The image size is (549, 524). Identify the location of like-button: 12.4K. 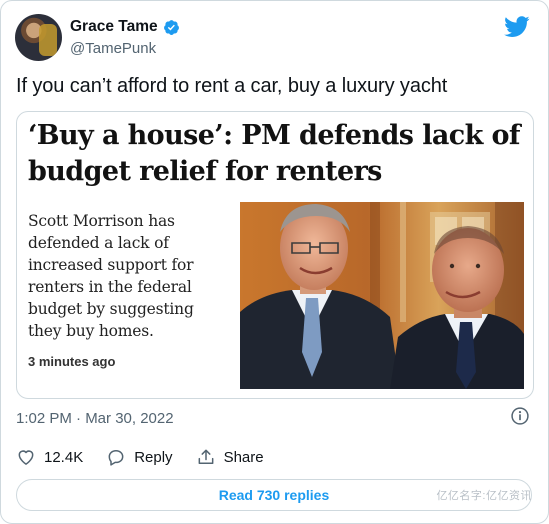
(49, 457).